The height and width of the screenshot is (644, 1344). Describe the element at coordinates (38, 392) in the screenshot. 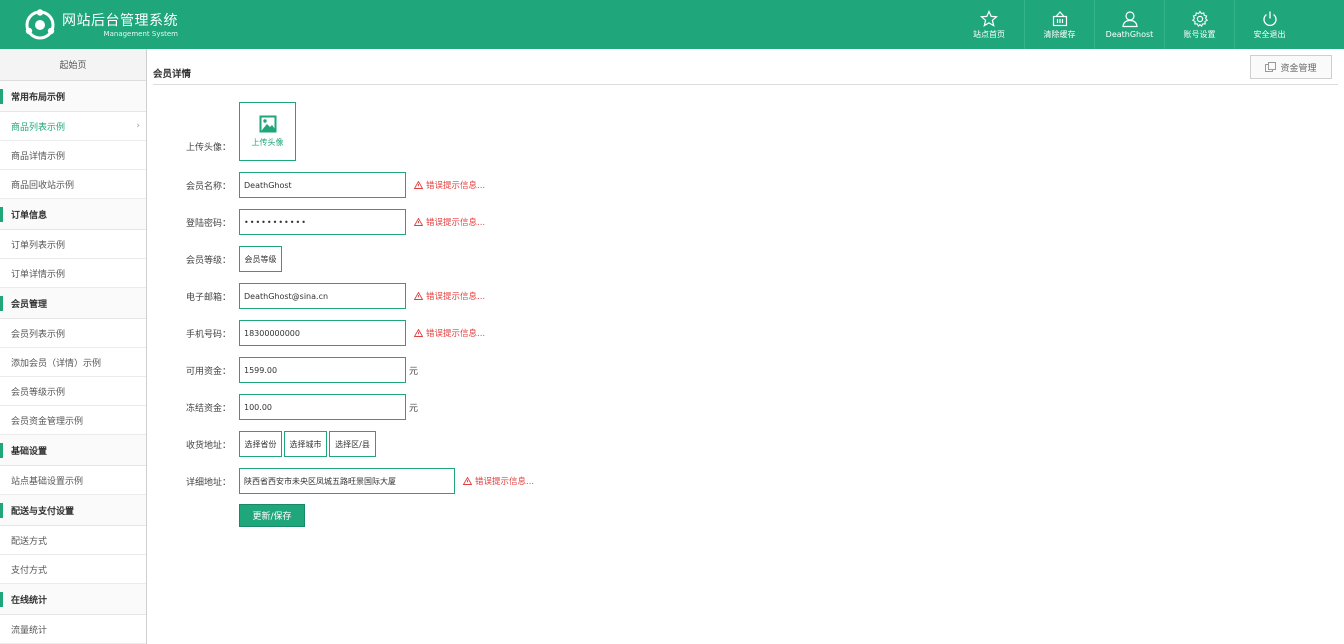

I see `sidebar-item-label: 会员等级示例` at that location.